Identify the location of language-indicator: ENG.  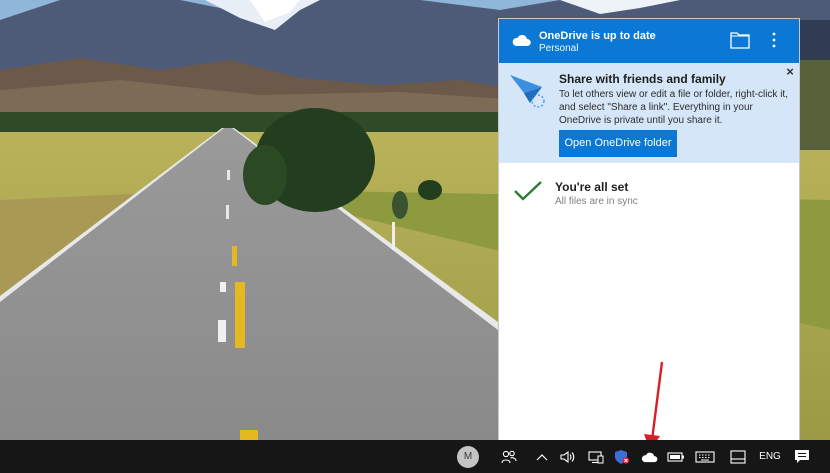
(770, 456).